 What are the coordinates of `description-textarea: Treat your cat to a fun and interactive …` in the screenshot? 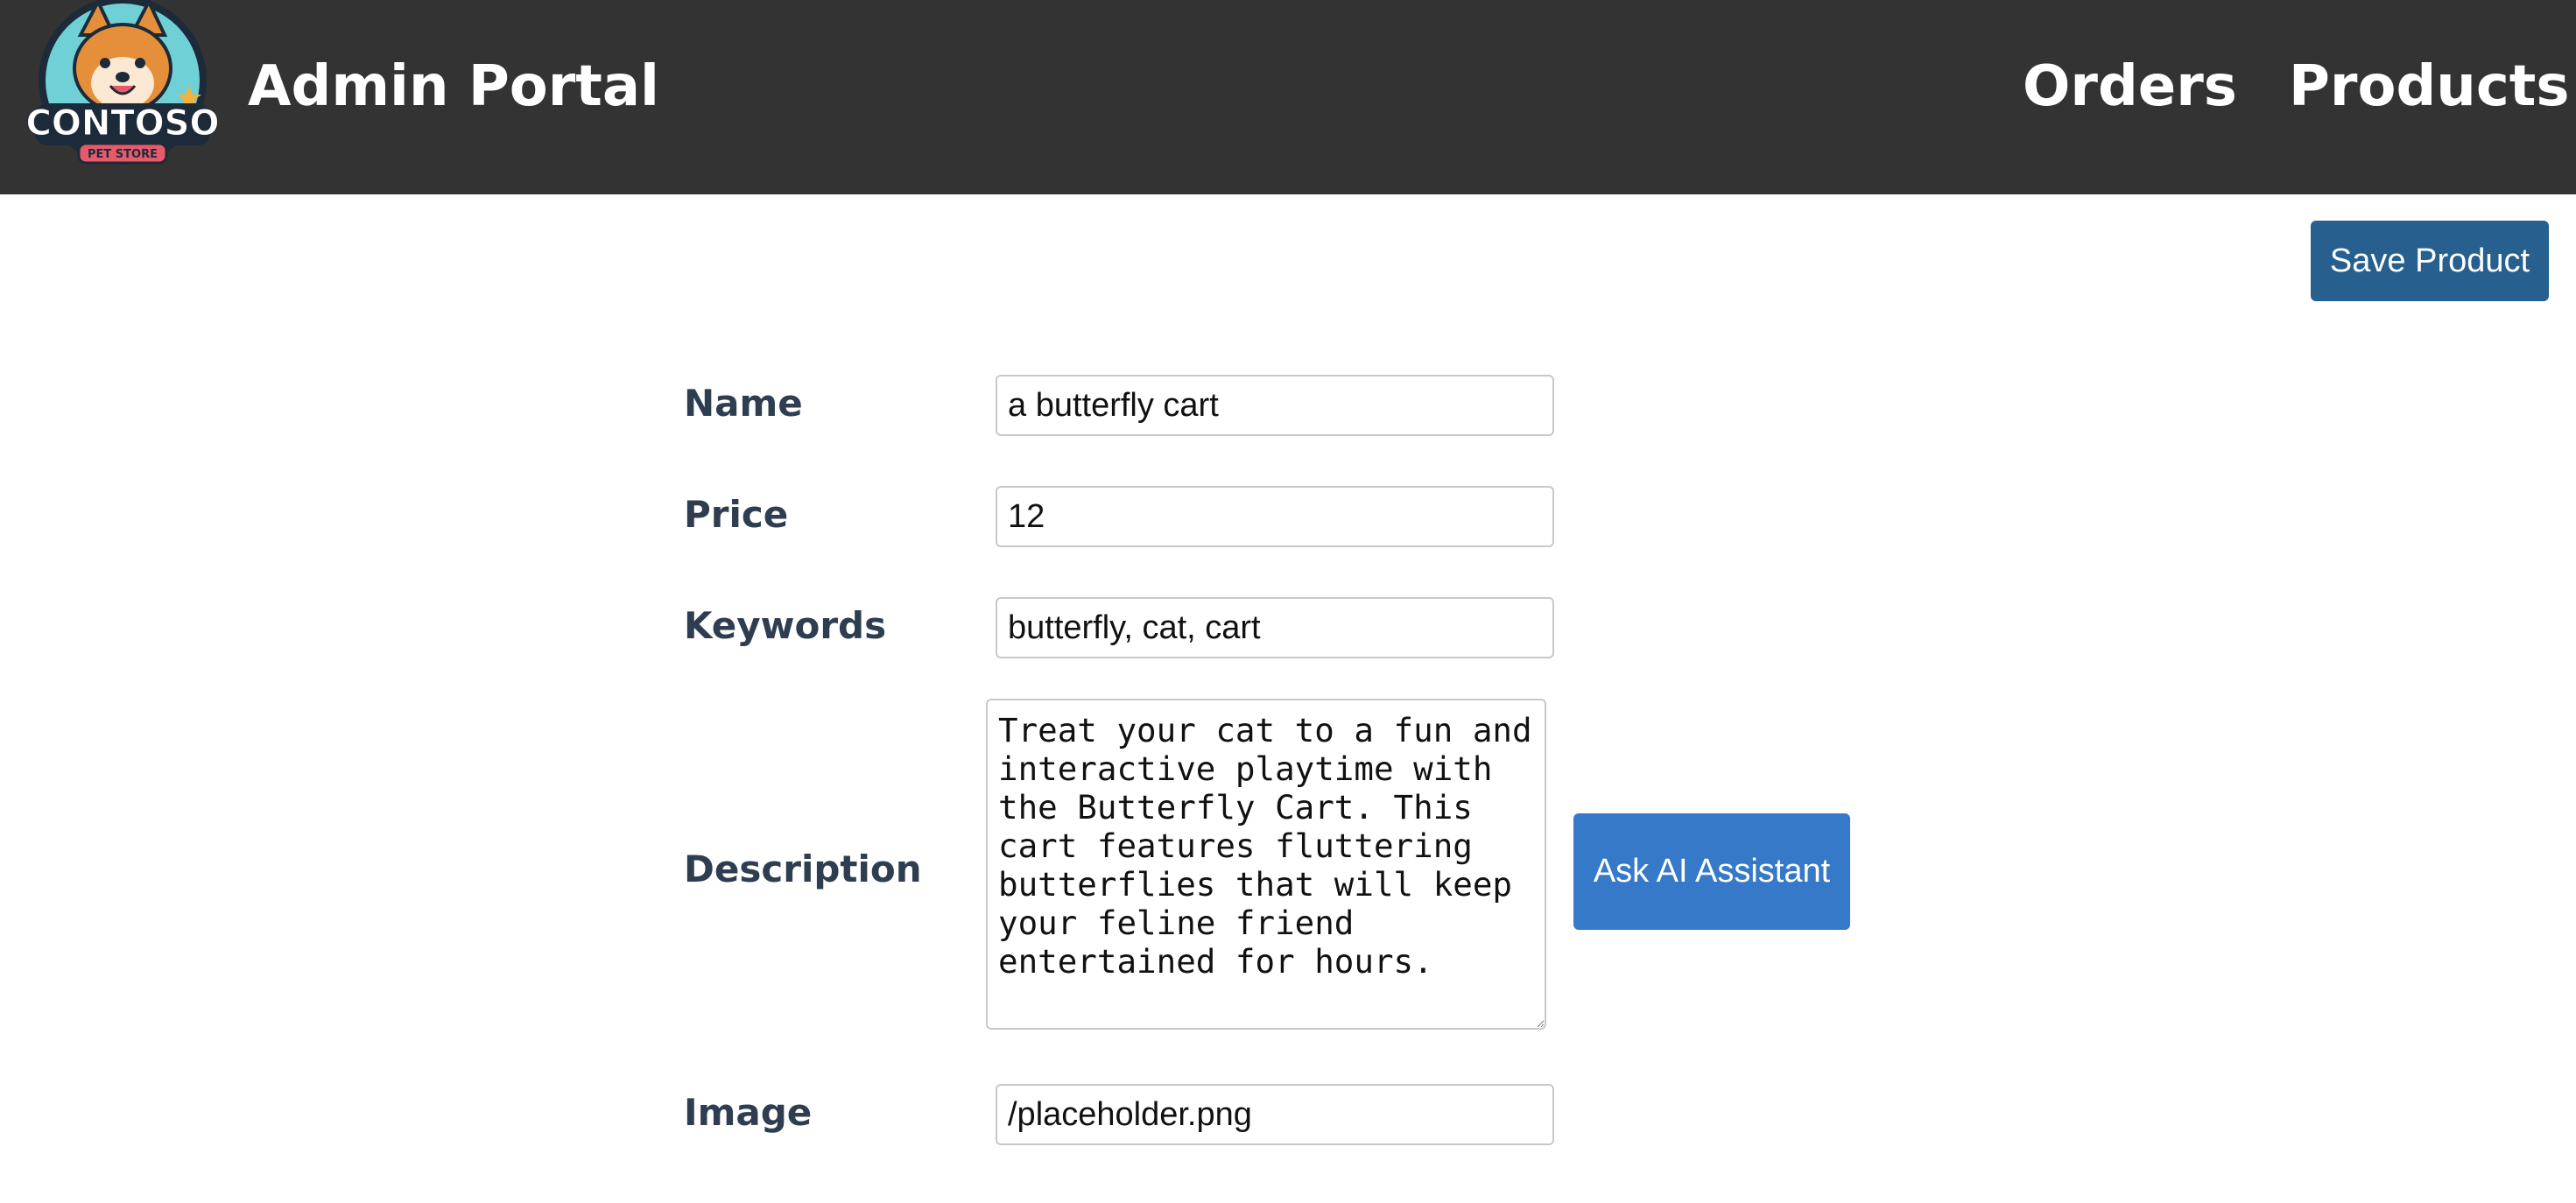 It's located at (1266, 864).